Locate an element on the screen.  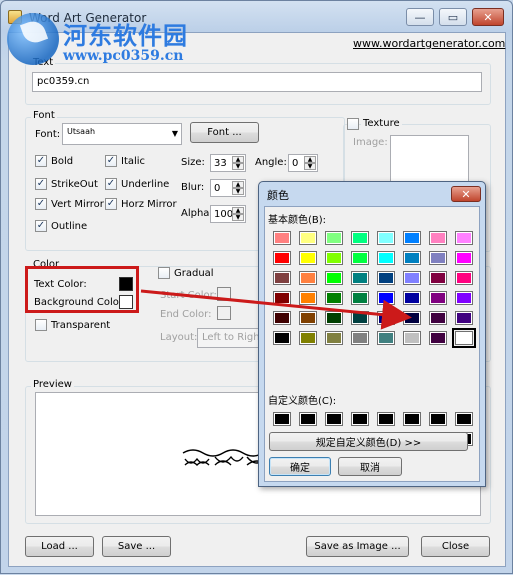
color-dialog-close-button: ✕ is located at coordinates (466, 194).